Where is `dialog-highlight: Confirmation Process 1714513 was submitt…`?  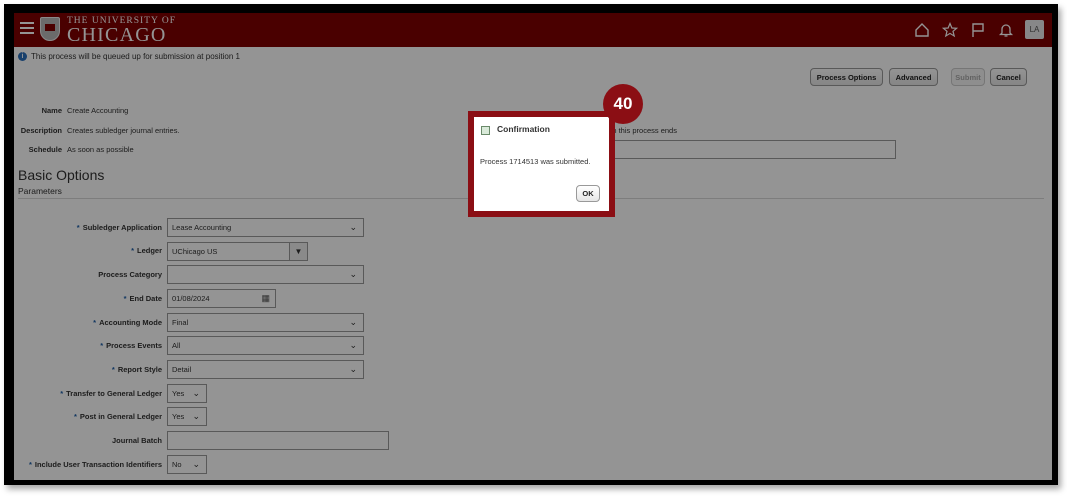 dialog-highlight: Confirmation Process 1714513 was submitt… is located at coordinates (541, 164).